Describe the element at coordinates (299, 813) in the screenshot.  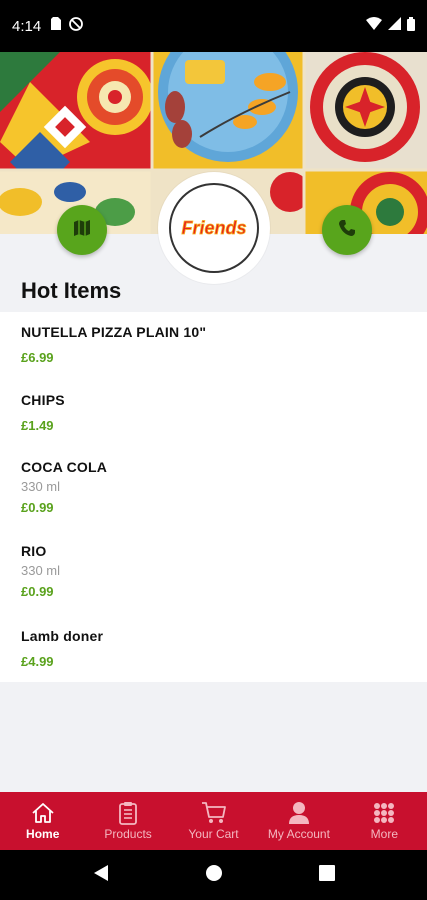
I see `account-icon` at that location.